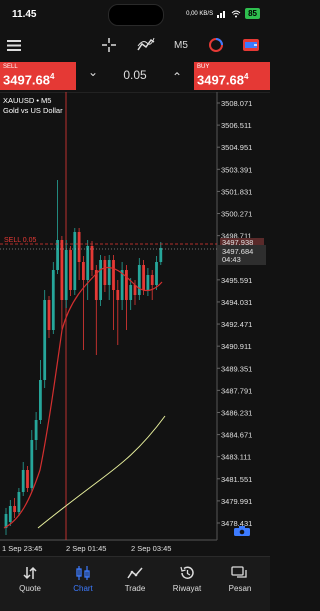 Image resolution: width=320 pixels, height=611 pixels. I want to click on price-axis-label: 3481.551, so click(236, 479).